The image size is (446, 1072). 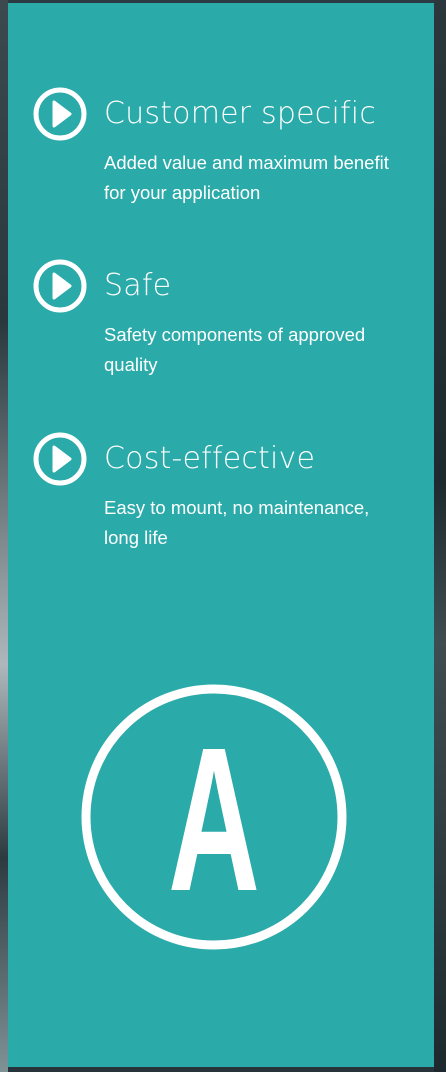 What do you see at coordinates (4, 536) in the screenshot?
I see `background-photo-left-edge` at bounding box center [4, 536].